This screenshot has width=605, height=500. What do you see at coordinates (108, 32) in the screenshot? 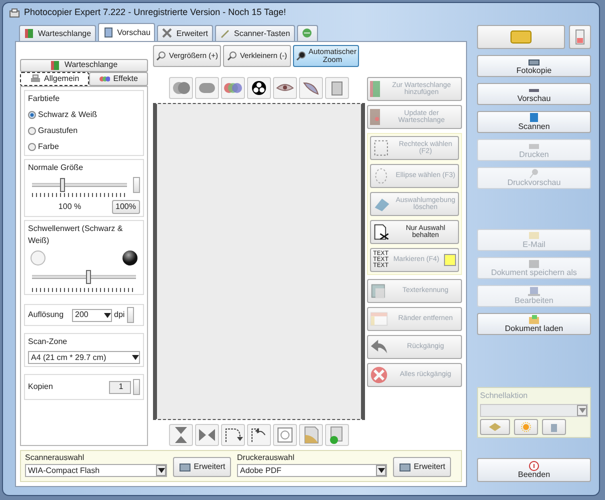
I see `document-icon` at bounding box center [108, 32].